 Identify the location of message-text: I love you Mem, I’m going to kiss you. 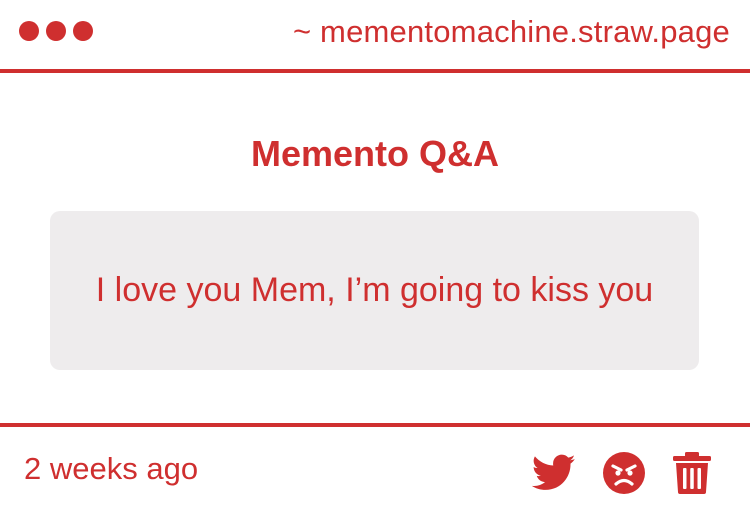
(374, 290).